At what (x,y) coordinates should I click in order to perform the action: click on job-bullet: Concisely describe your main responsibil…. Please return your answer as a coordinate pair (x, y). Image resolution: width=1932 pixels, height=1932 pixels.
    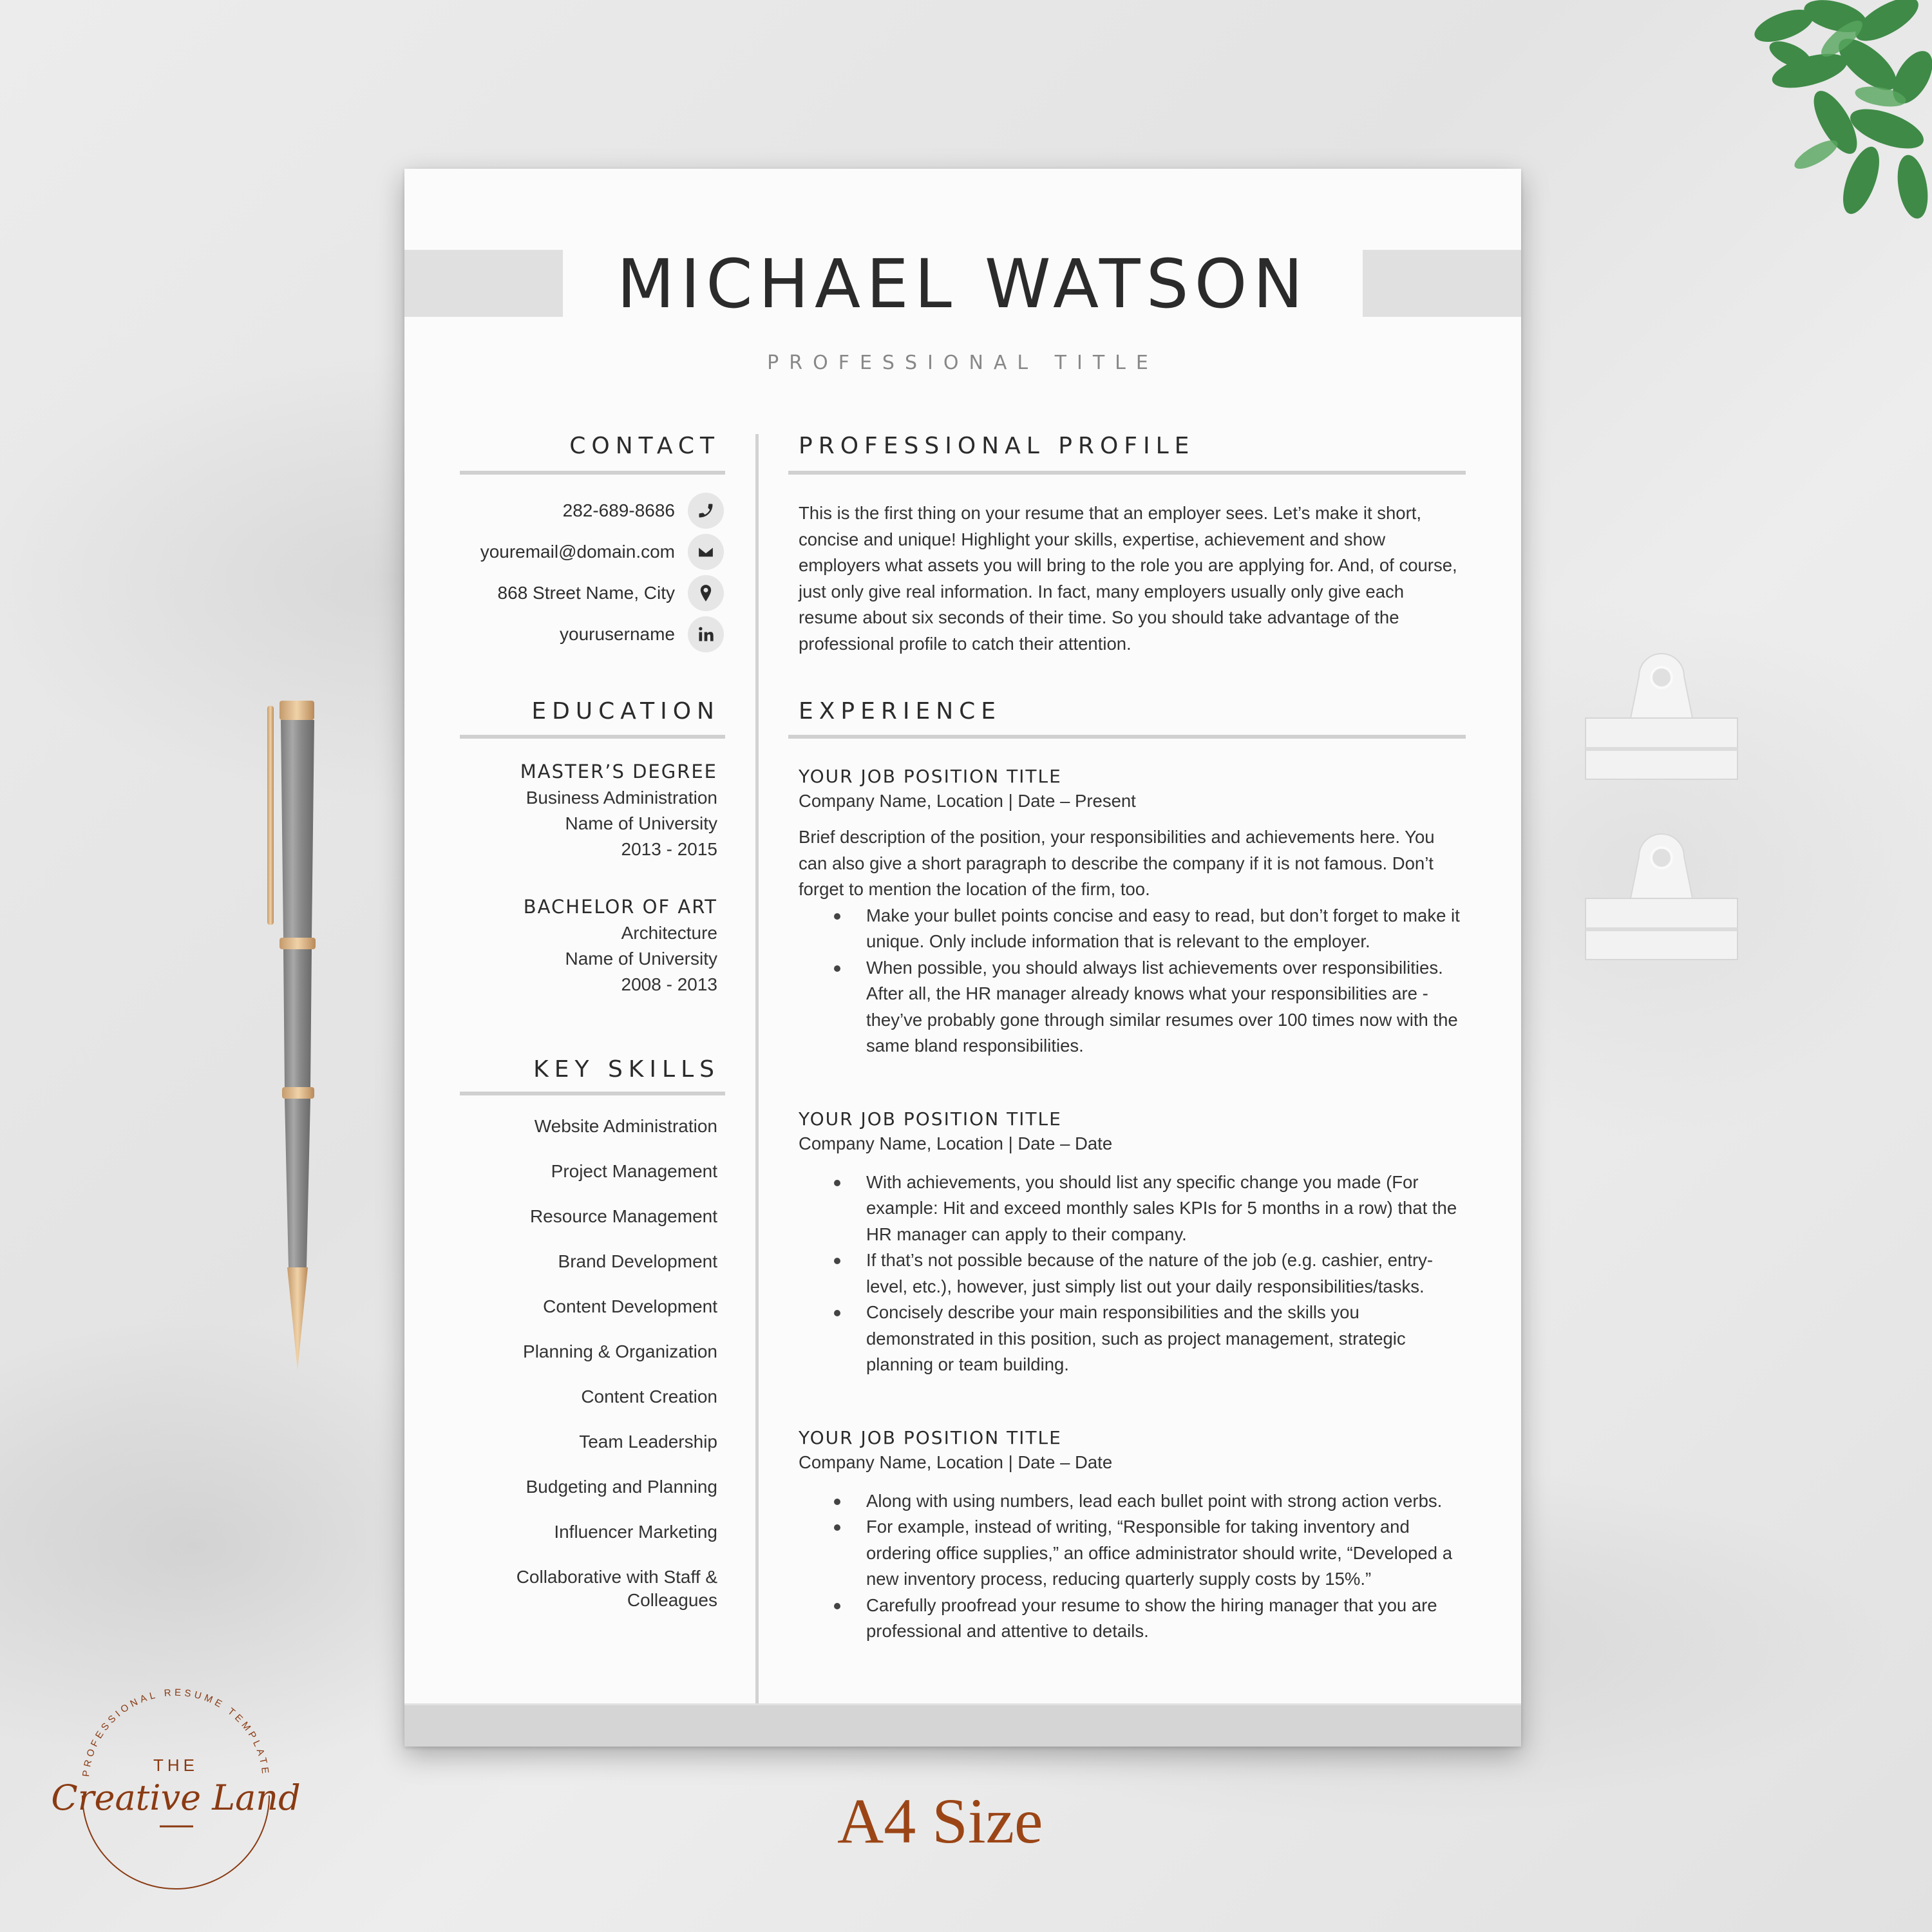
    Looking at the image, I should click on (1150, 1339).